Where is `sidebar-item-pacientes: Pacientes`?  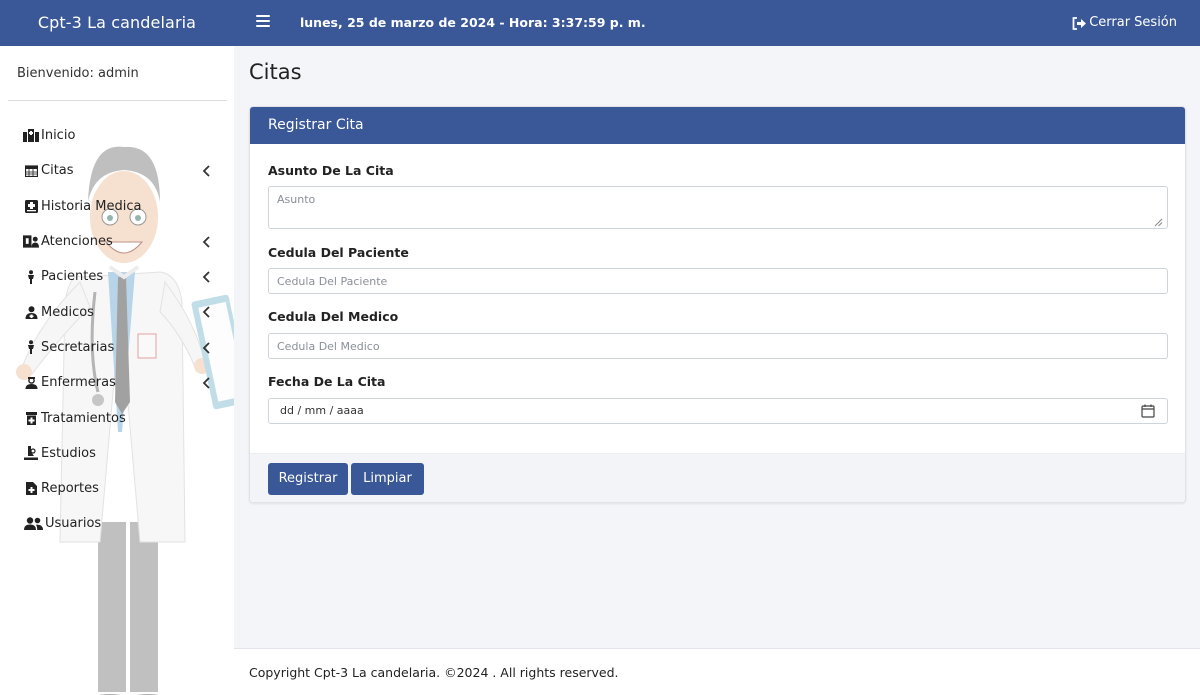 sidebar-item-pacientes: Pacientes is located at coordinates (117, 276).